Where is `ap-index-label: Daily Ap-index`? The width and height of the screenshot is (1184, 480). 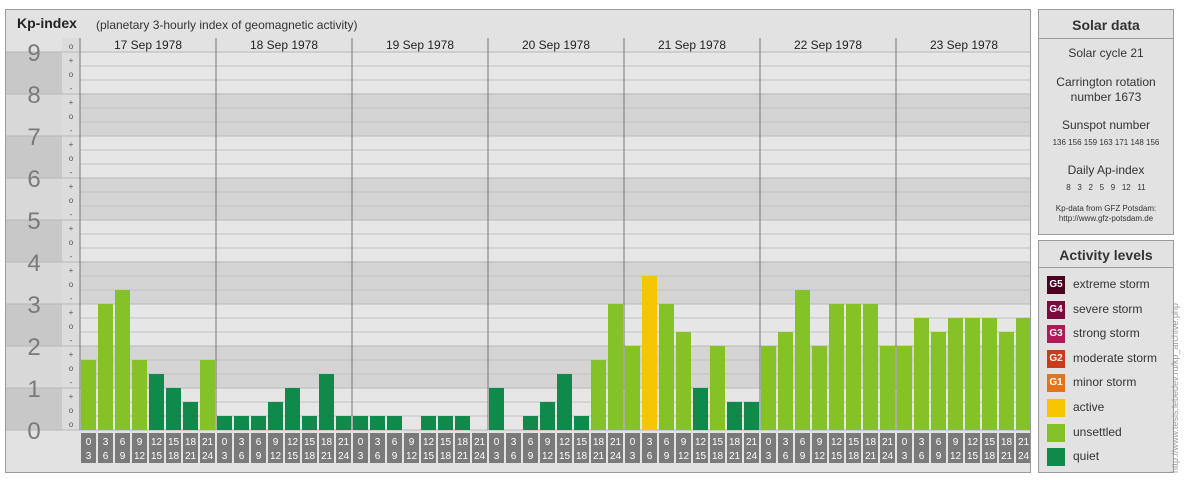
ap-index-label: Daily Ap-index is located at coordinates (1106, 170).